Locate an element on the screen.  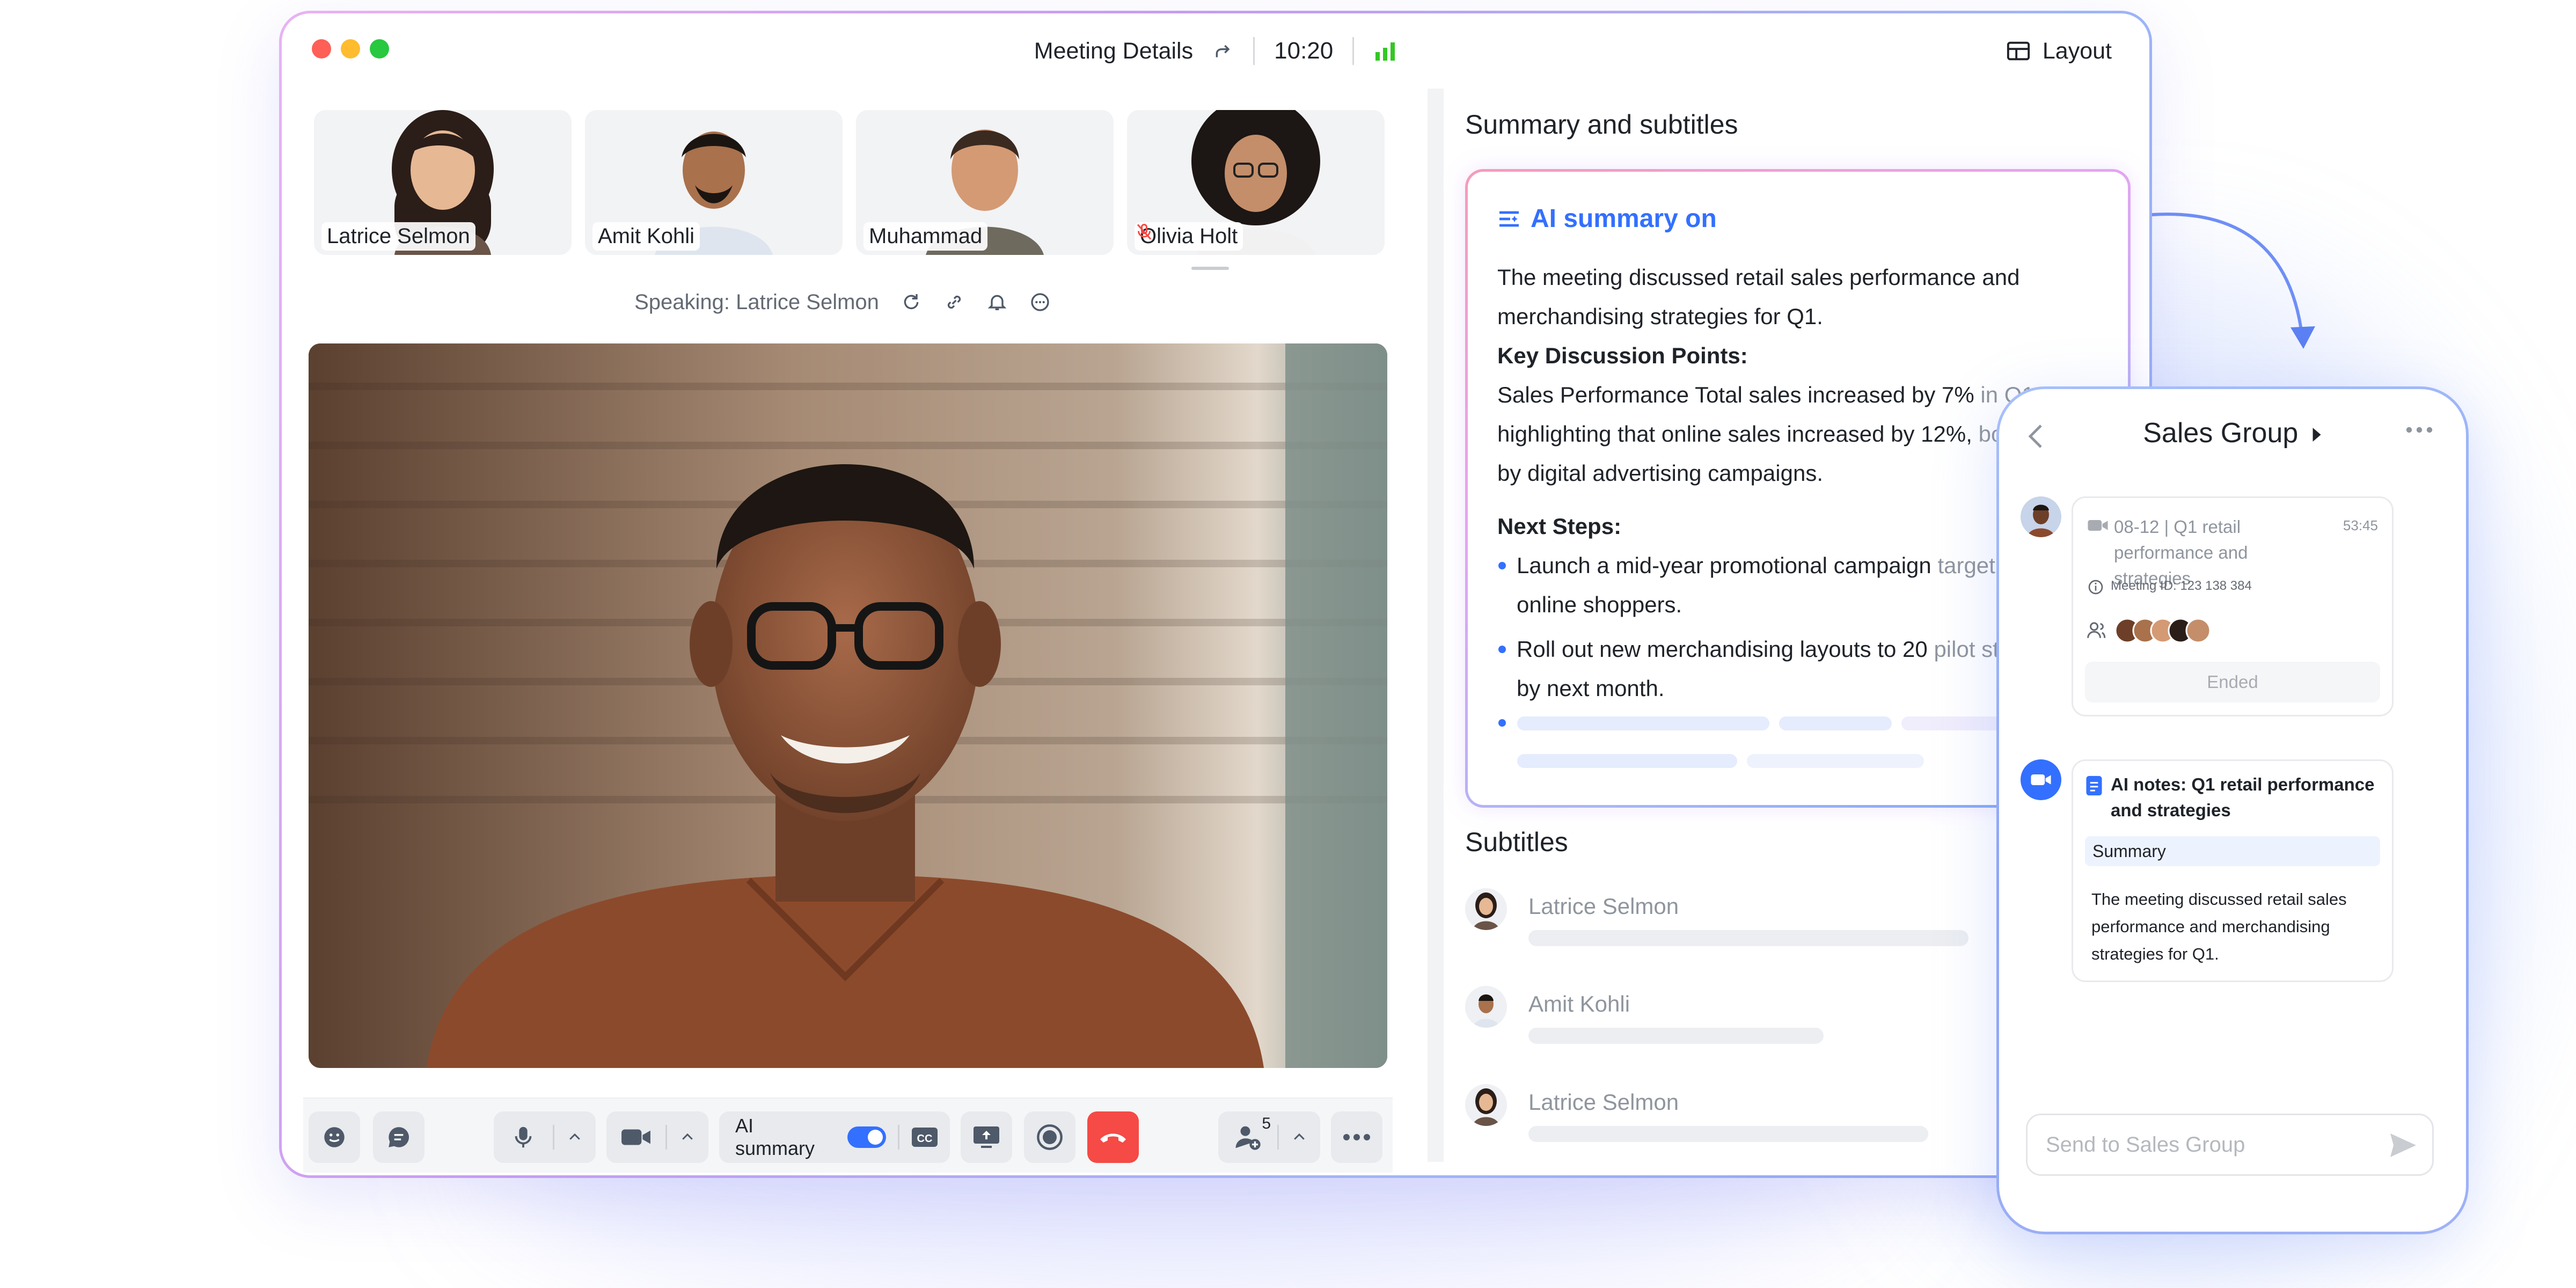
reactions-button is located at coordinates (334, 1137).